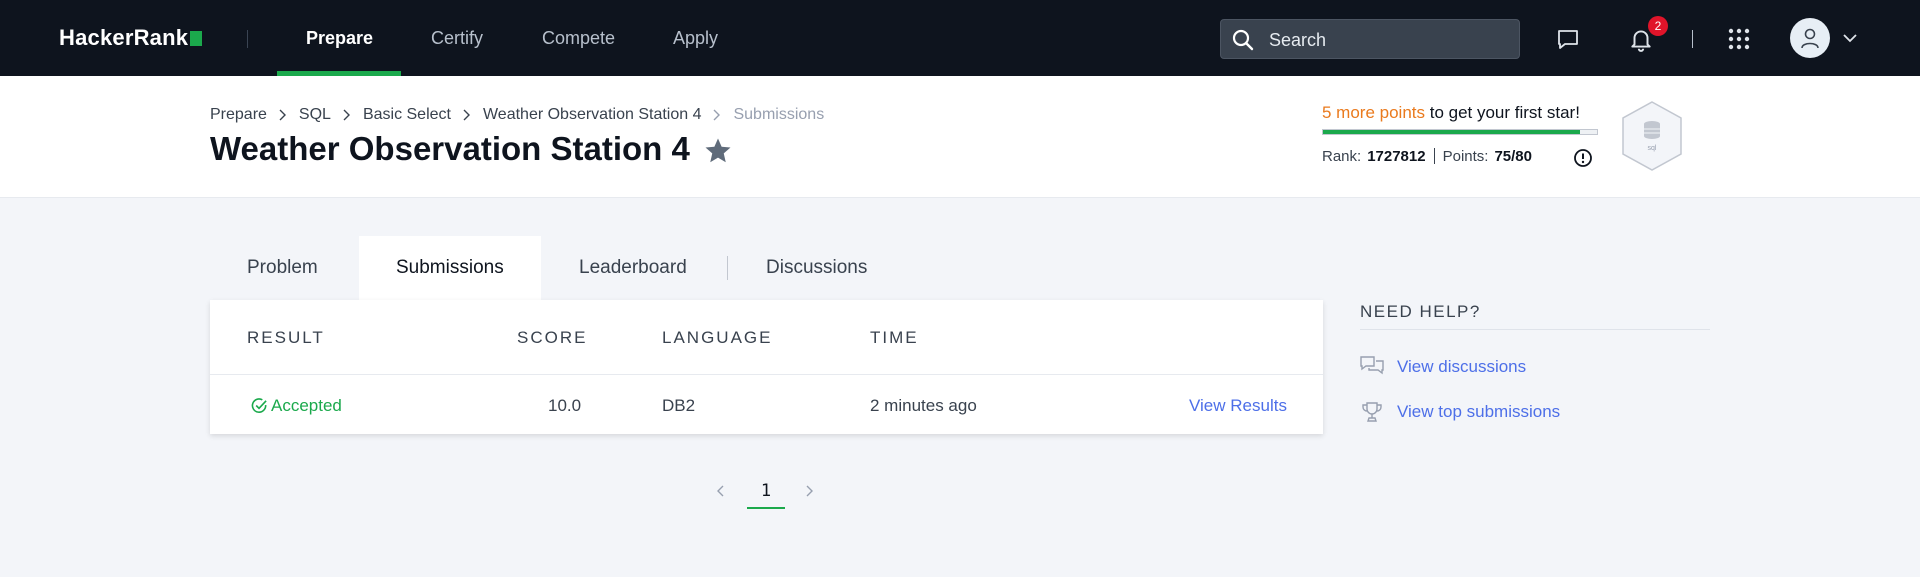 The height and width of the screenshot is (577, 1920). What do you see at coordinates (1583, 158) in the screenshot?
I see `info-icon` at bounding box center [1583, 158].